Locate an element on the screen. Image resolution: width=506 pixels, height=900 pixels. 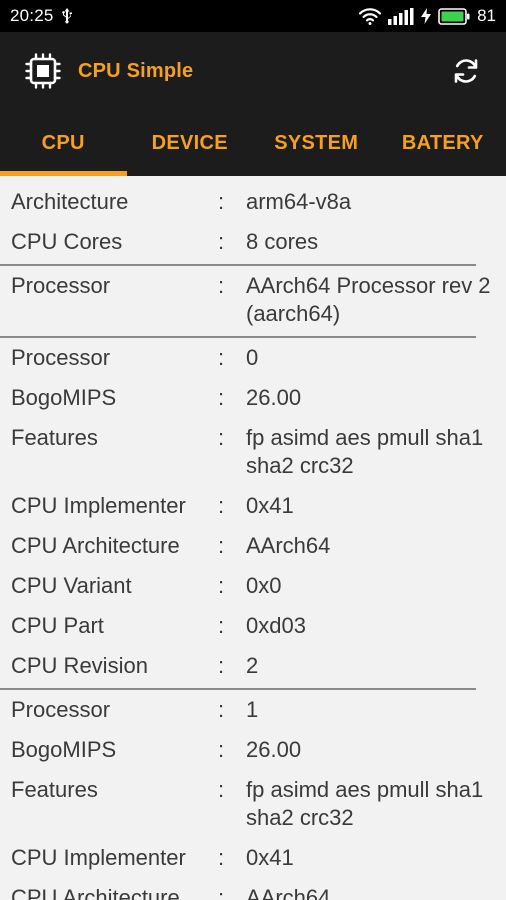
wifi-icon is located at coordinates (370, 16).